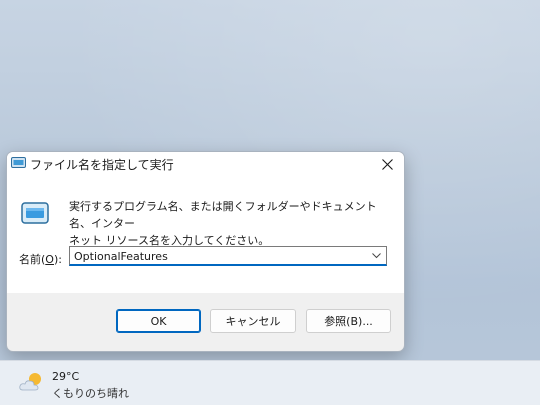  I want to click on dialog-title: ファイル名を指定して実行, so click(102, 165).